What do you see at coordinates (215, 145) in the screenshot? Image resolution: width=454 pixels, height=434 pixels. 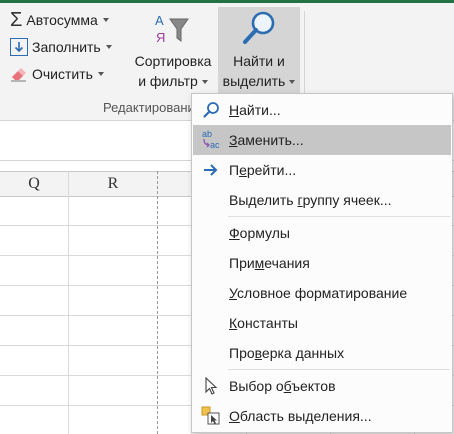 I see `svg-text: ac` at bounding box center [215, 145].